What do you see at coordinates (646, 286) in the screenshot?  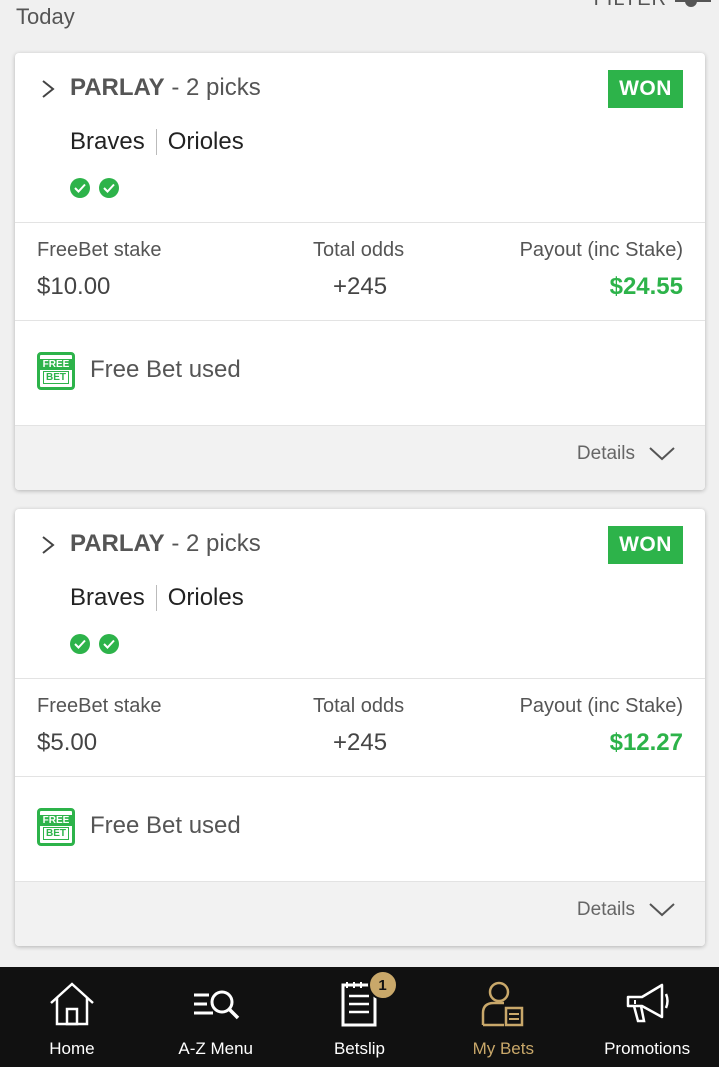 I see `payout-value: $24.55` at bounding box center [646, 286].